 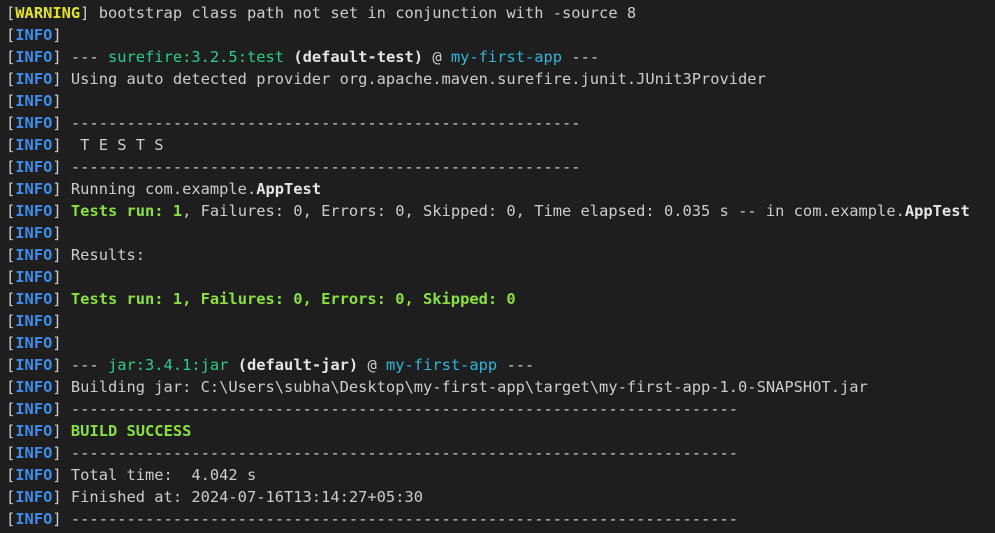 What do you see at coordinates (154, 189) in the screenshot?
I see `log-text: ] Running com.example.` at bounding box center [154, 189].